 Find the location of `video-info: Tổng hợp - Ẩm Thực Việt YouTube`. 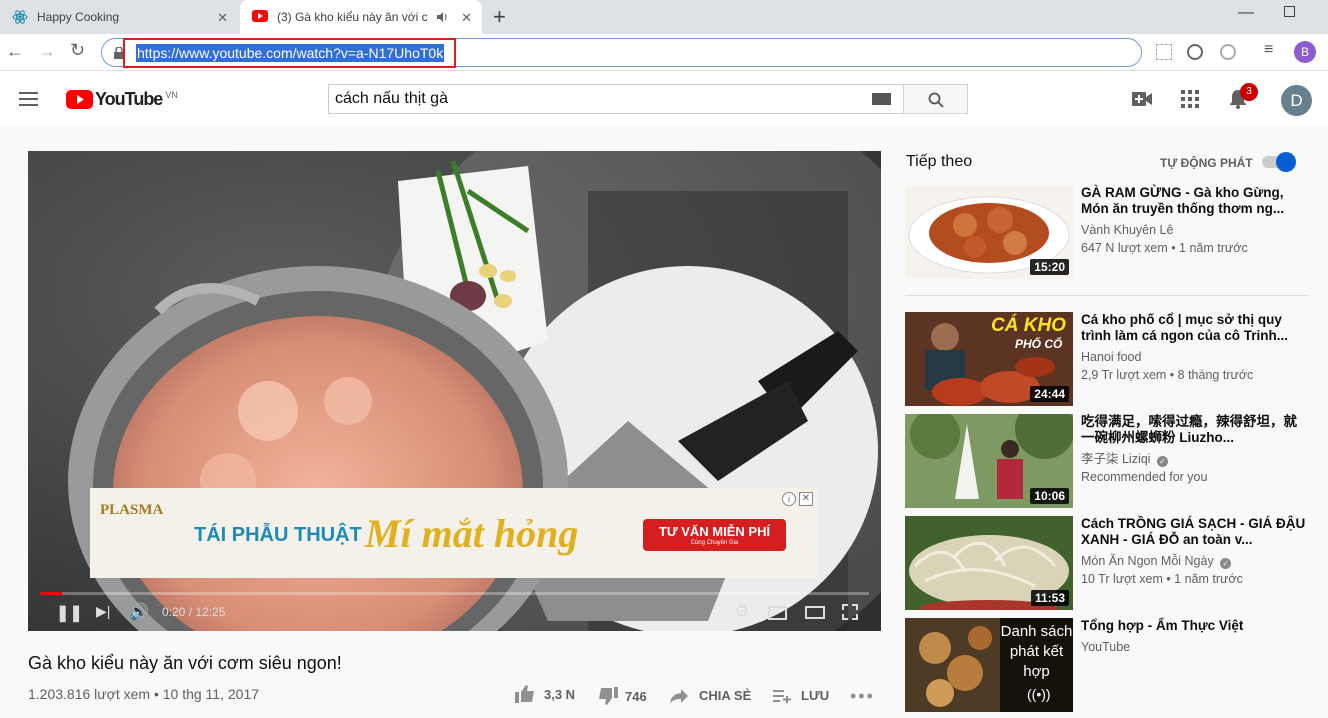

video-info: Tổng hợp - Ẩm Thực Việt YouTube is located at coordinates (1193, 637).